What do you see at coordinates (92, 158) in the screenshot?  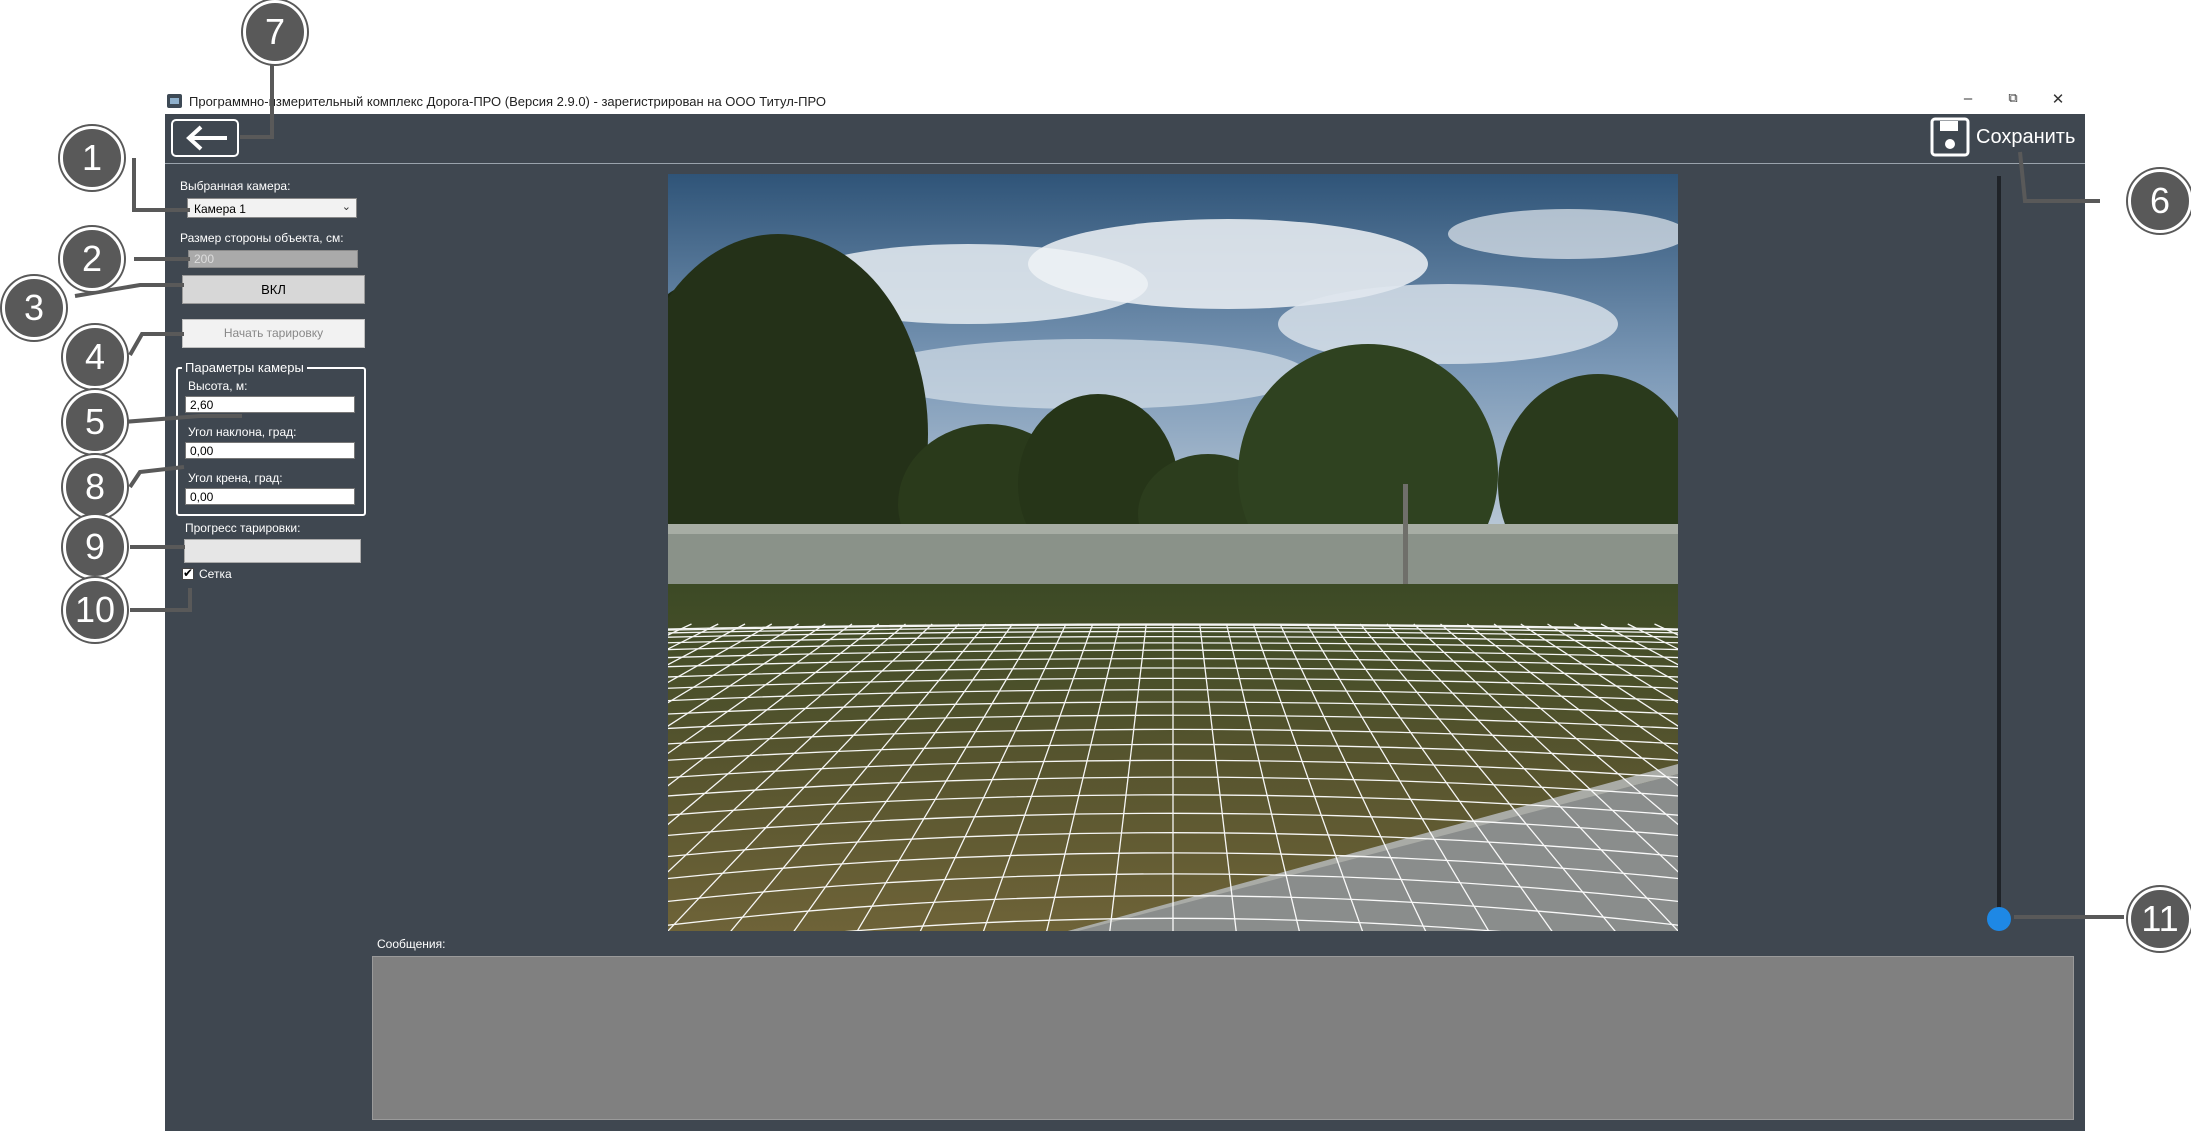 I see `callout-1: 1` at bounding box center [92, 158].